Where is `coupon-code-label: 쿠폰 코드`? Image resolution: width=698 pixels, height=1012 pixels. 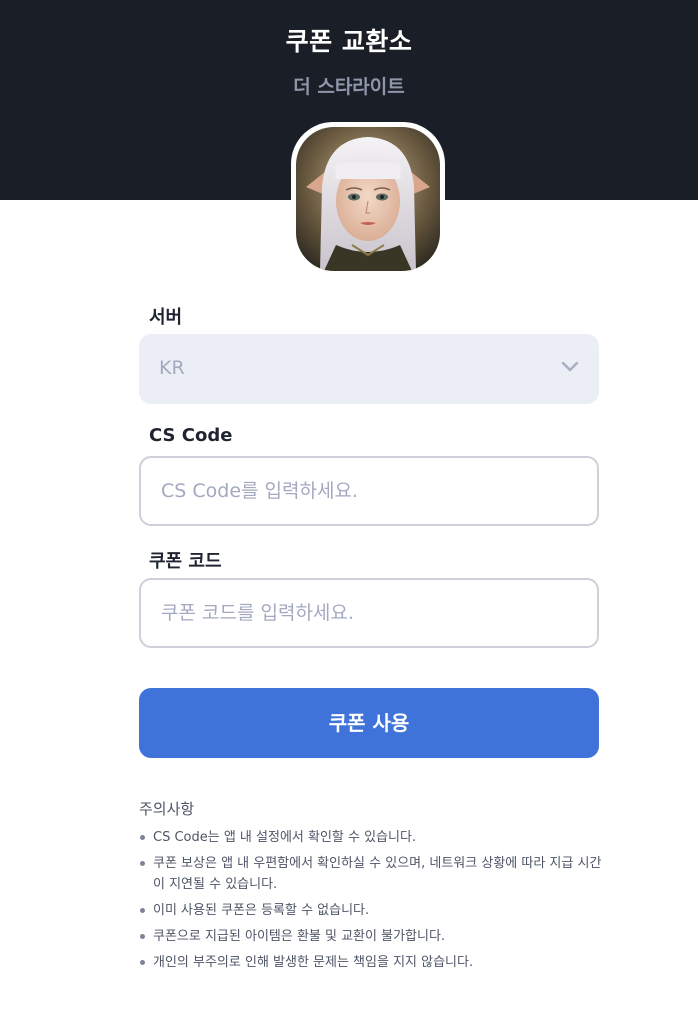
coupon-code-label: 쿠폰 코드 is located at coordinates (185, 561).